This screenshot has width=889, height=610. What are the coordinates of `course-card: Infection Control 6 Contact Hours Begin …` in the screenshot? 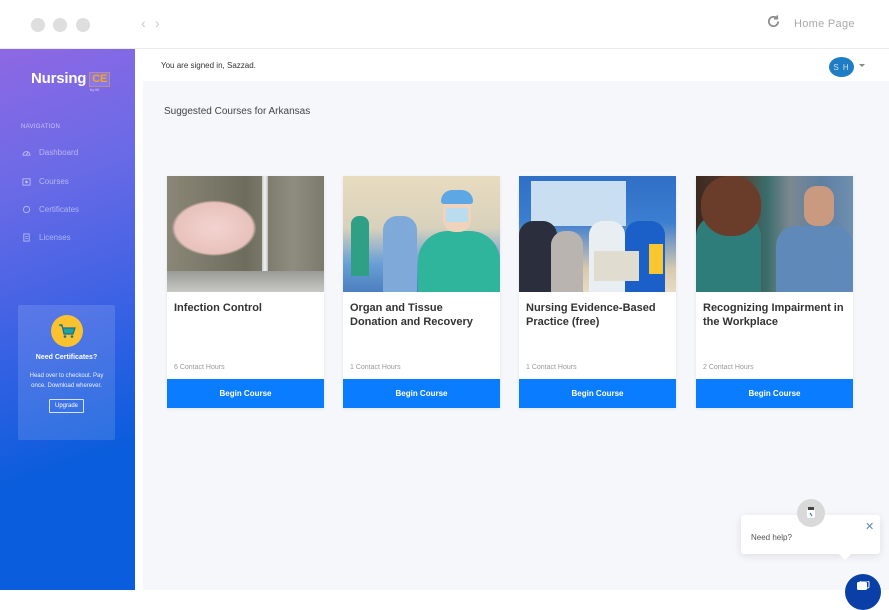 It's located at (245, 292).